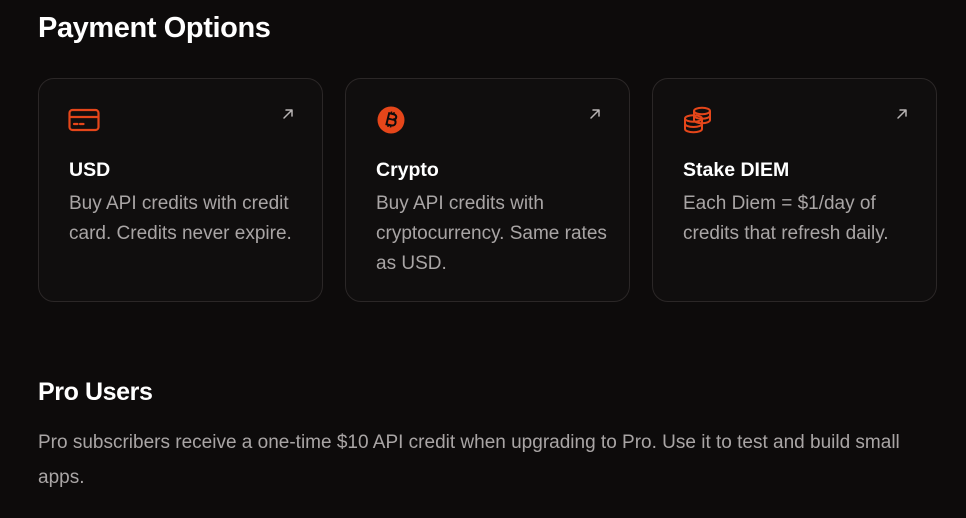  I want to click on pro-users-title: Pro Users, so click(95, 392).